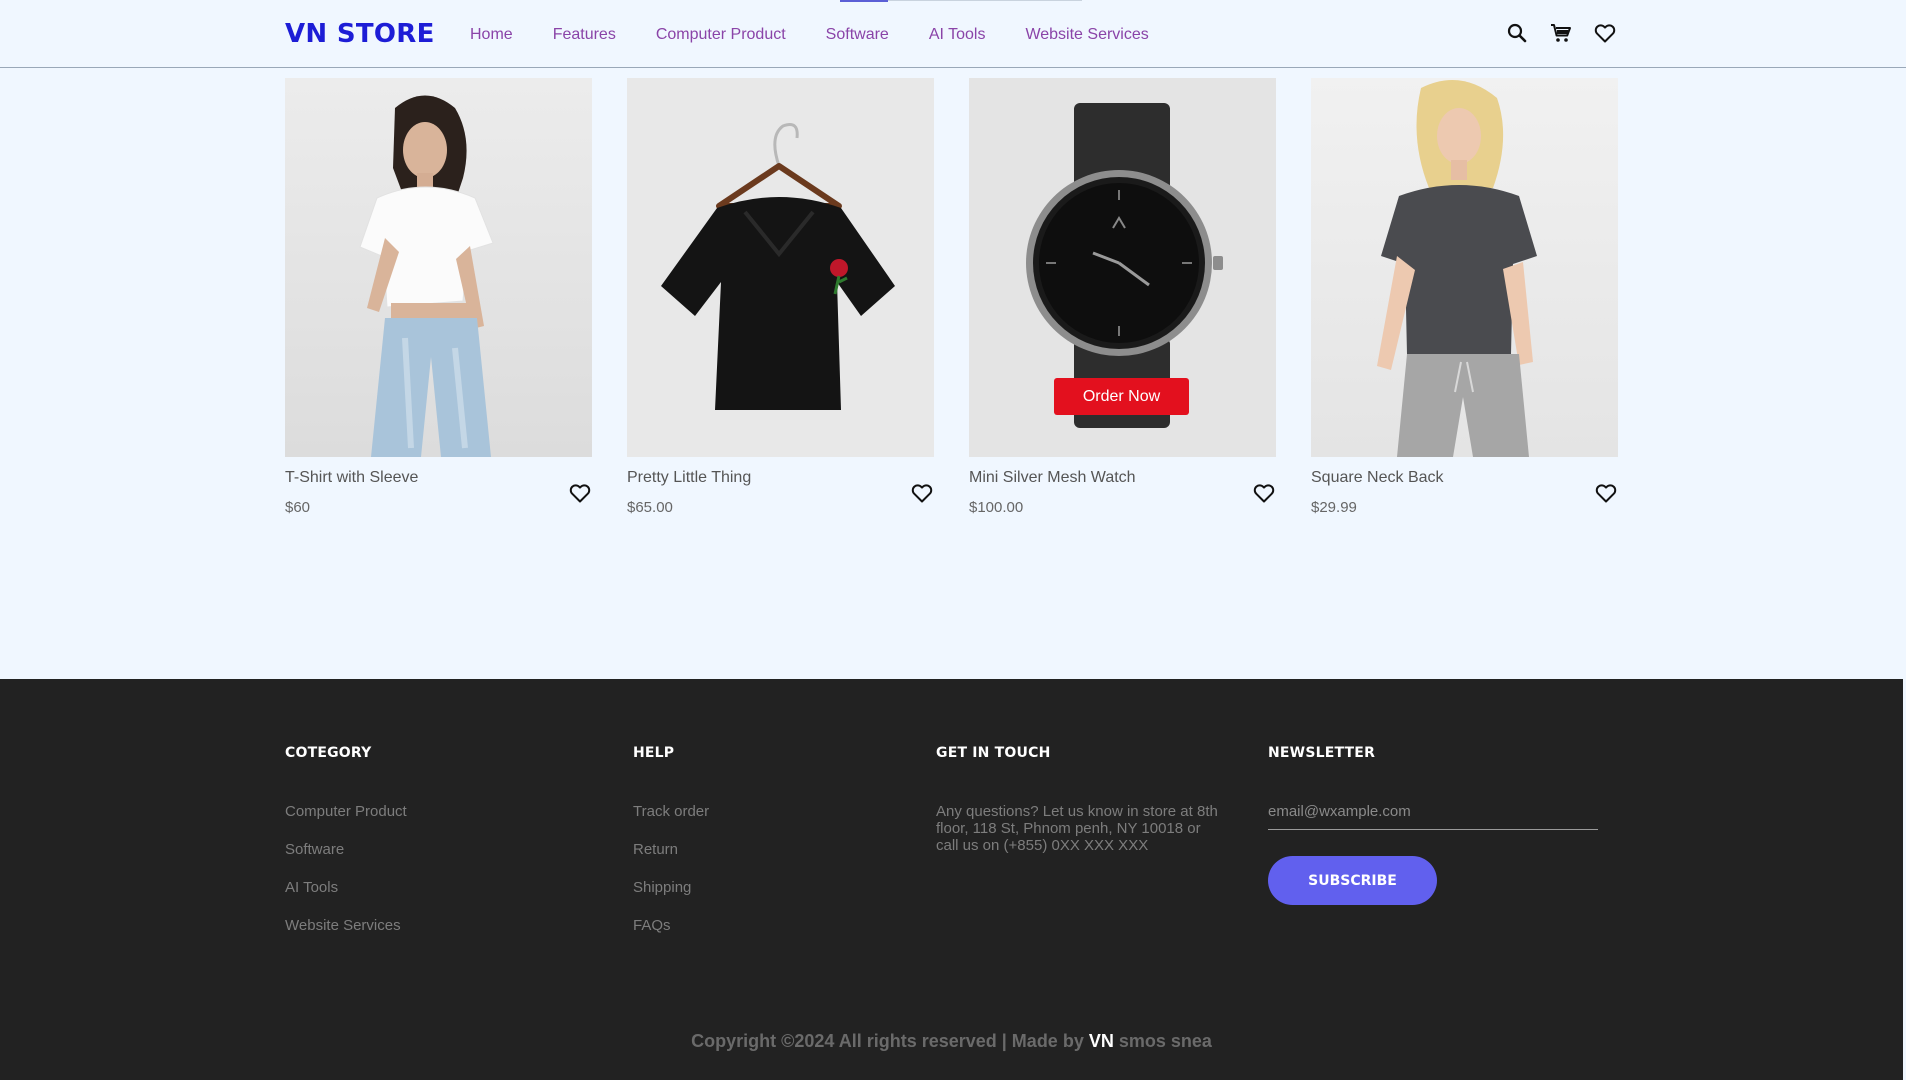 The image size is (1906, 1080). I want to click on product-price: $100.00, so click(996, 507).